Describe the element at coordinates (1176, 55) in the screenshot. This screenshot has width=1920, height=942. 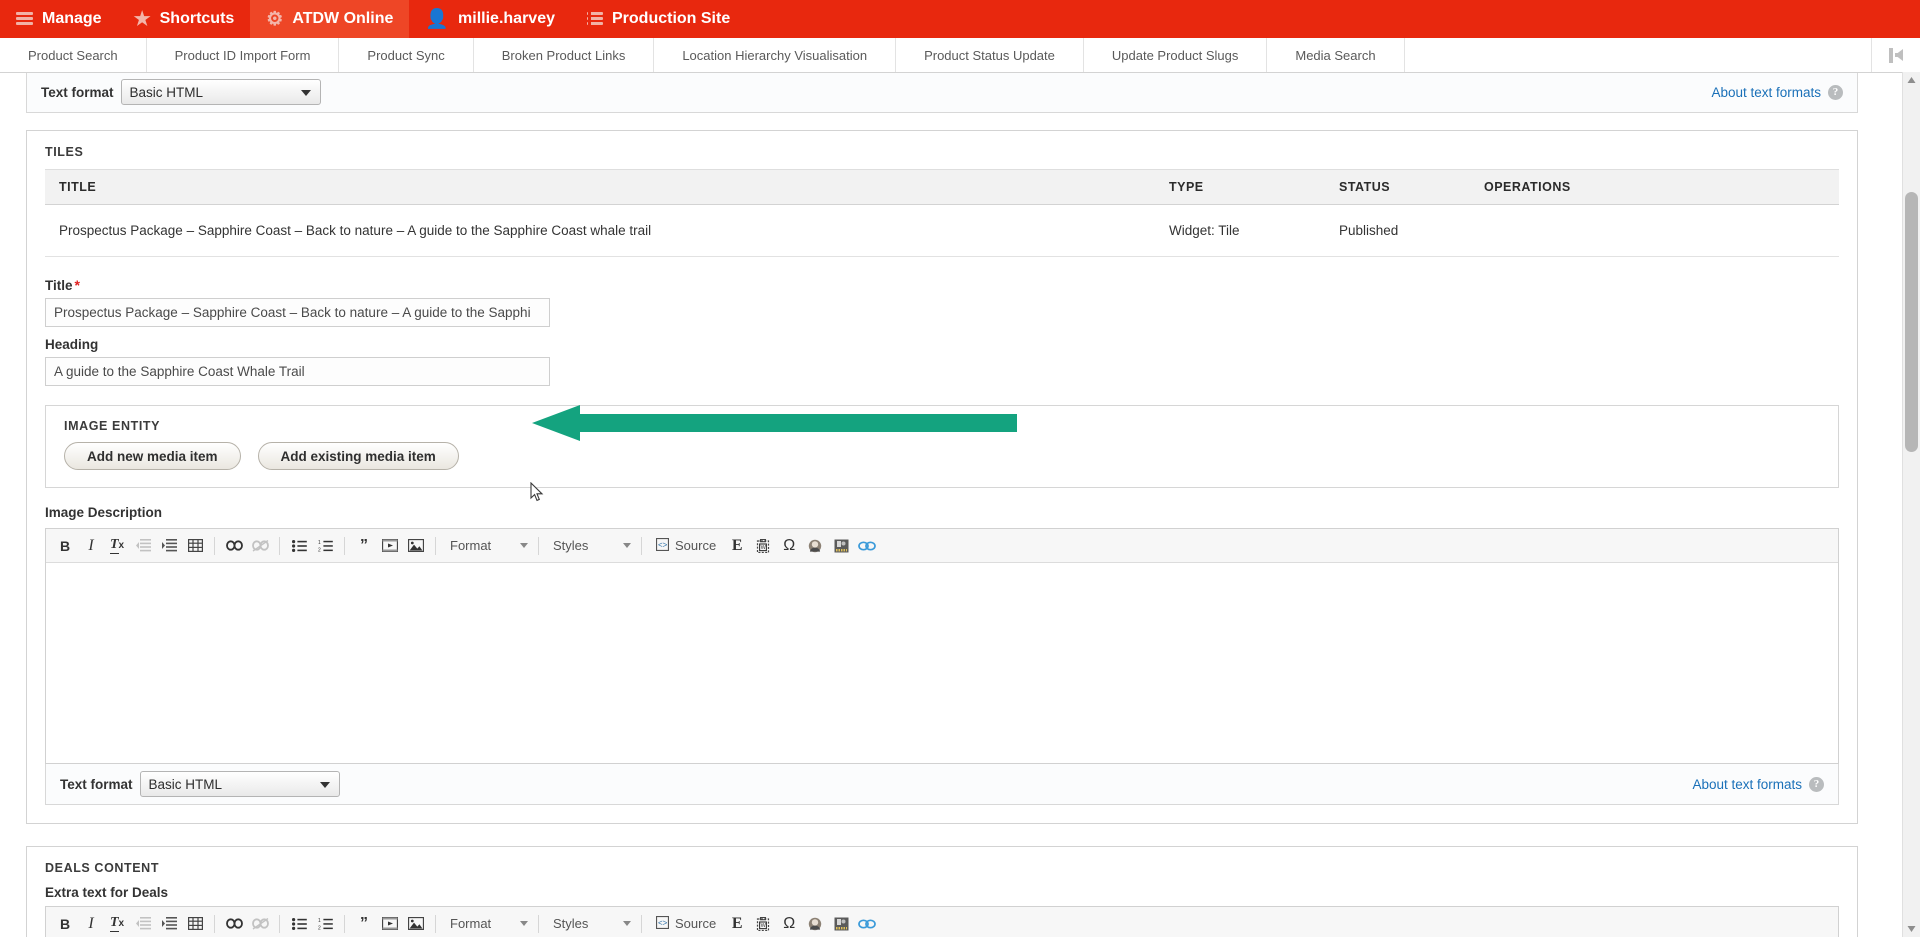
I see `shortcut-update-product-slugs: Update Product Slugs` at that location.